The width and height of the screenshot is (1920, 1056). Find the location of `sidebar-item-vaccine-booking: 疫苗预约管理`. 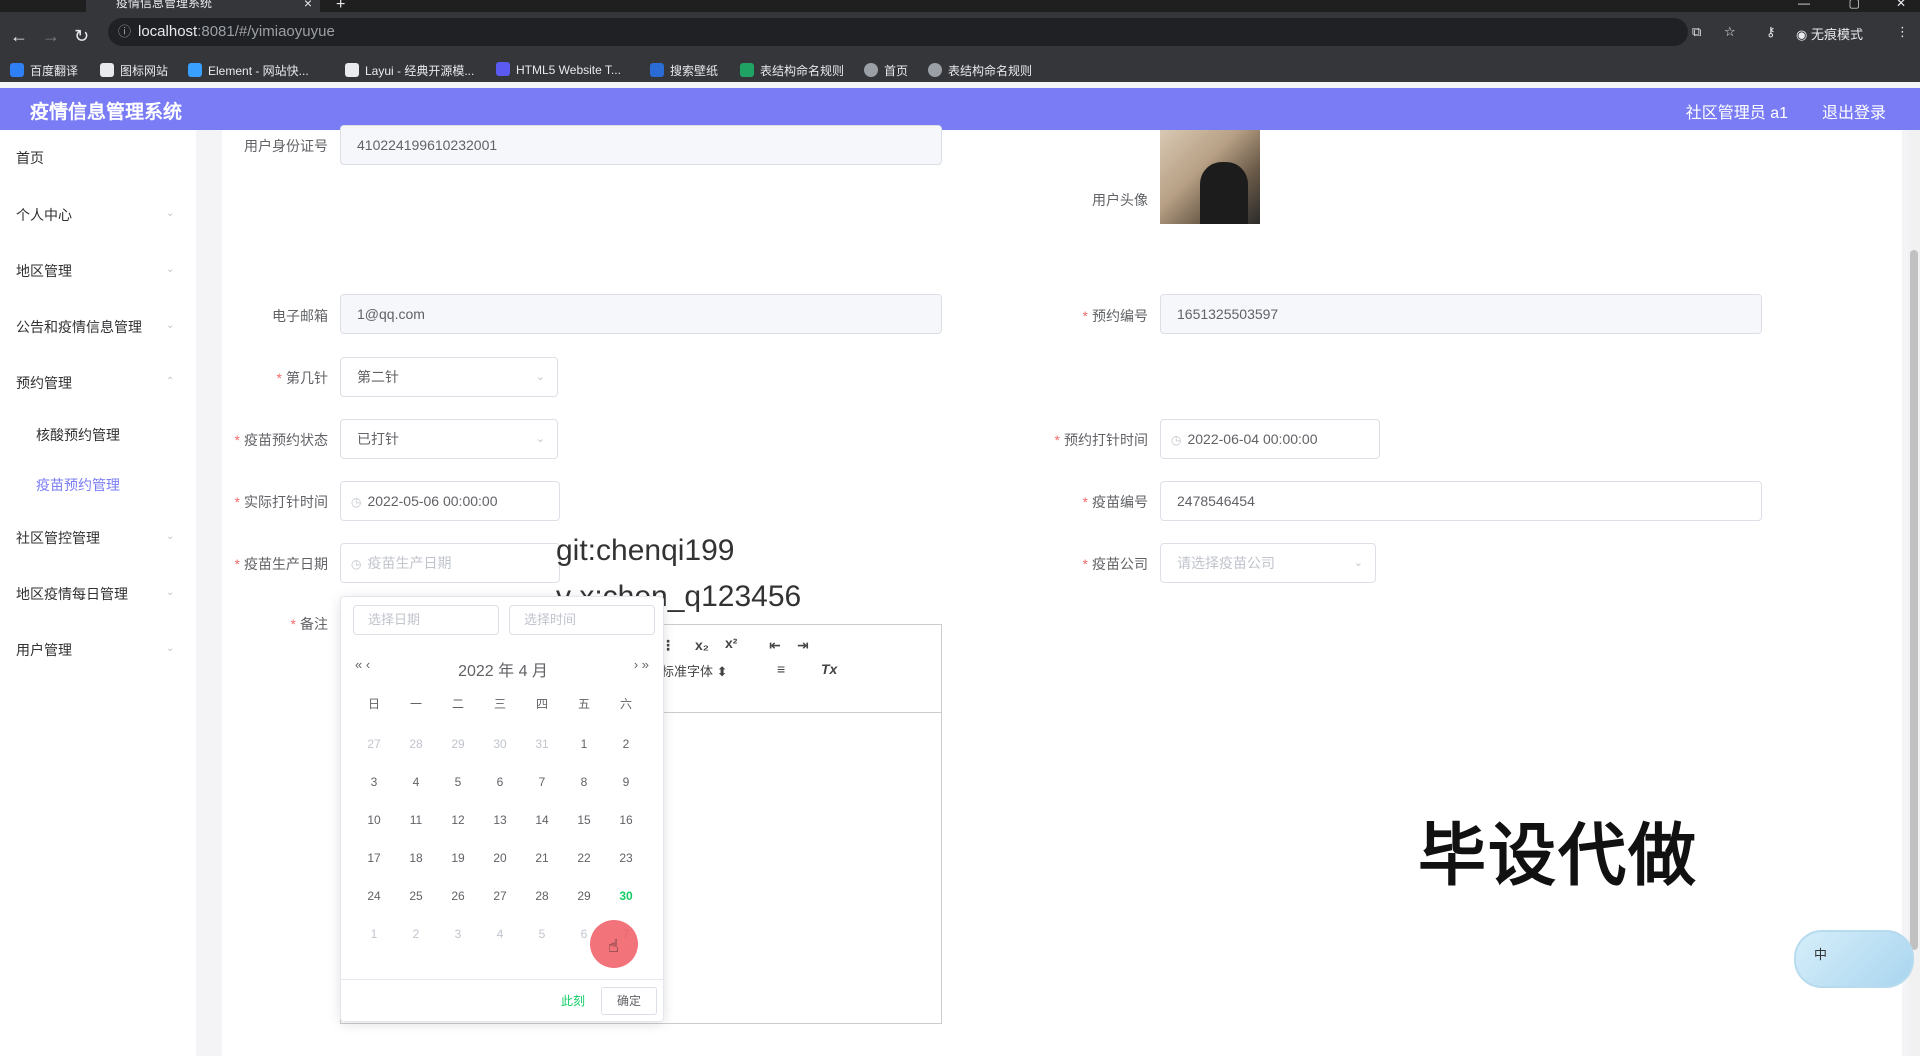

sidebar-item-vaccine-booking: 疫苗预约管理 is located at coordinates (78, 485).